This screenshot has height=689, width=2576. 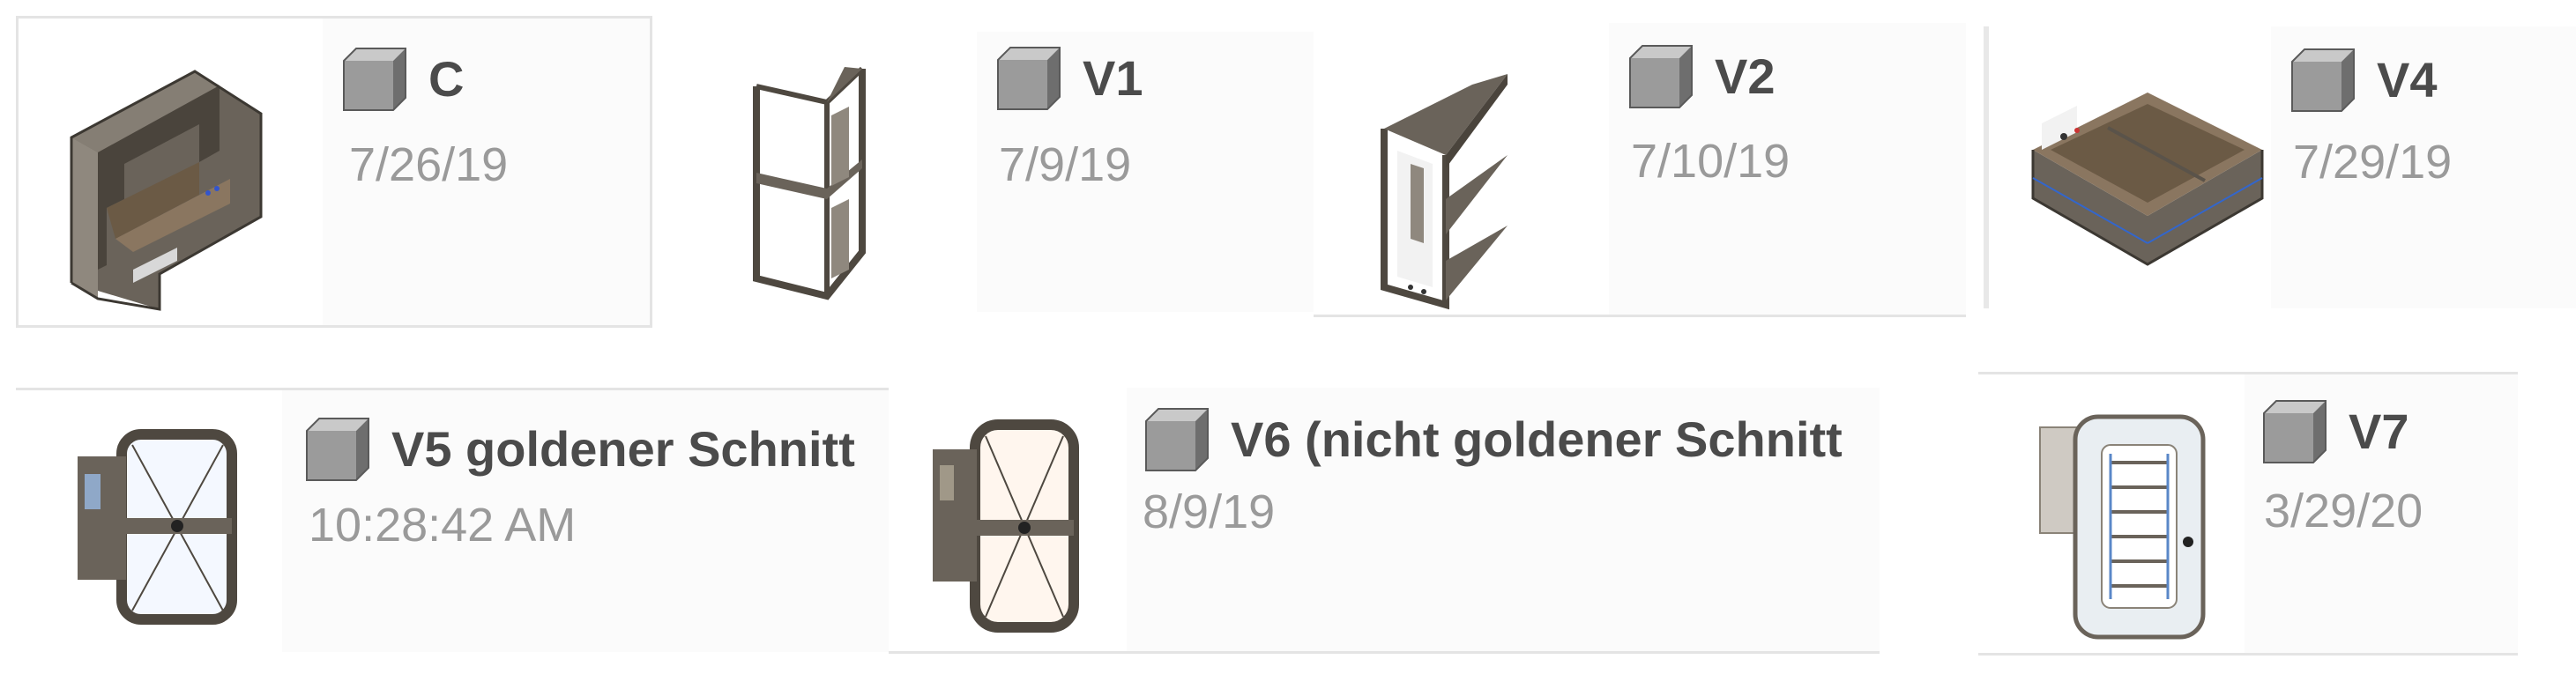 What do you see at coordinates (1746, 76) in the screenshot?
I see `design-name: V2` at bounding box center [1746, 76].